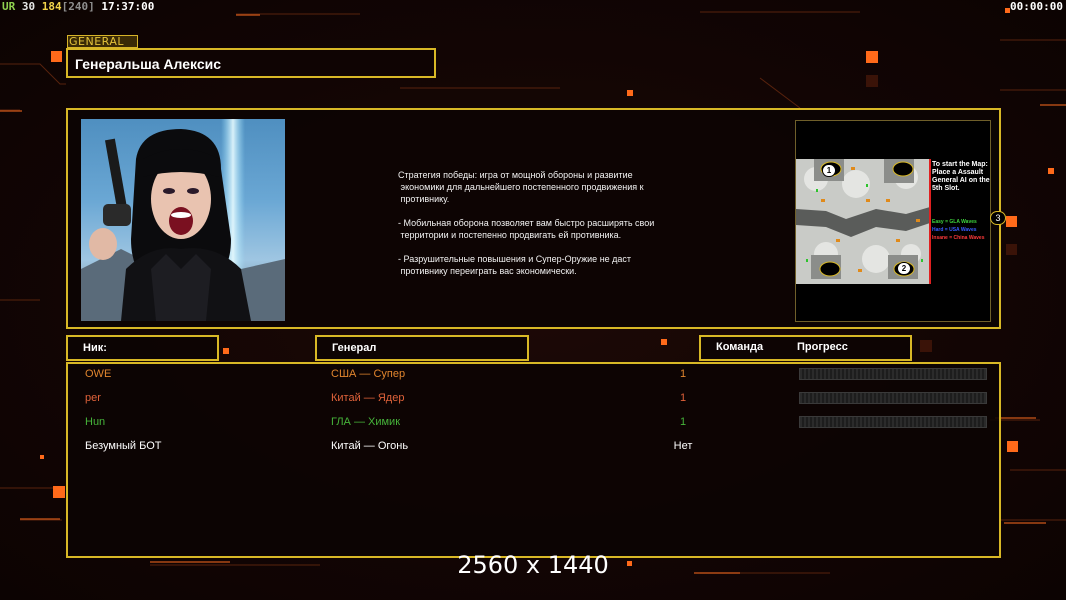 The image size is (1066, 600). Describe the element at coordinates (95, 348) in the screenshot. I see `column-header-nick-label: Ник:` at that location.